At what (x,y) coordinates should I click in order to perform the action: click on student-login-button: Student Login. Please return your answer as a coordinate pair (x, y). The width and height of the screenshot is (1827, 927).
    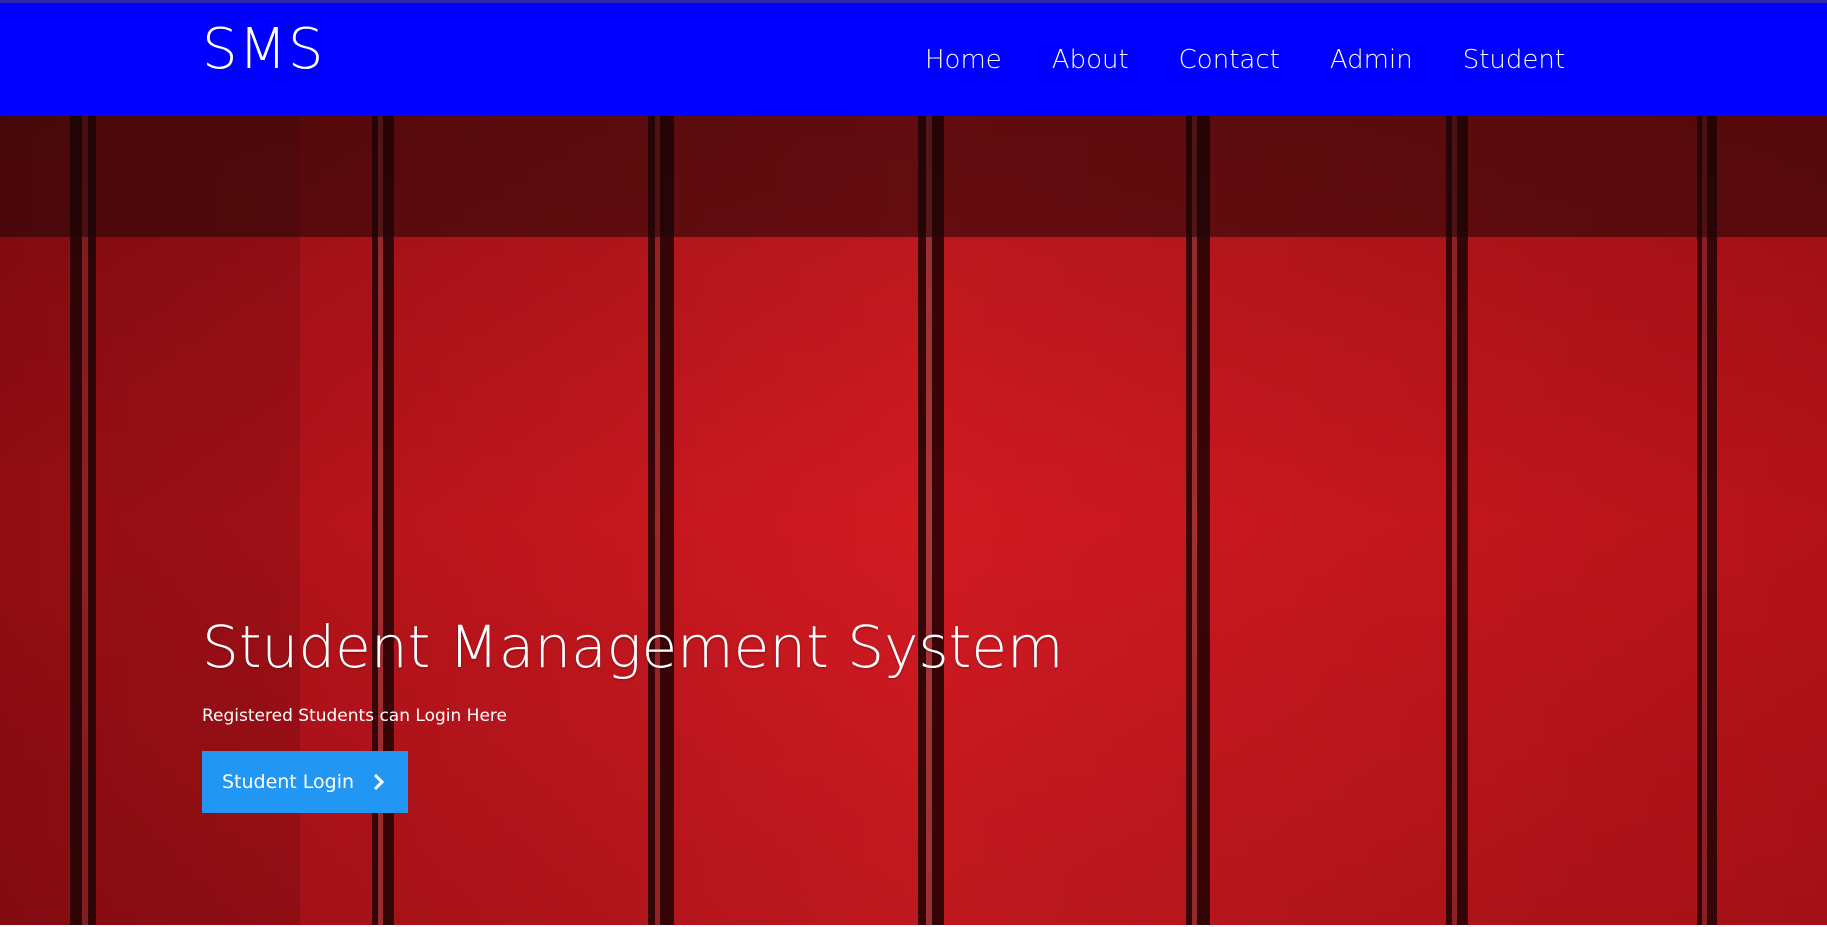
    Looking at the image, I should click on (305, 782).